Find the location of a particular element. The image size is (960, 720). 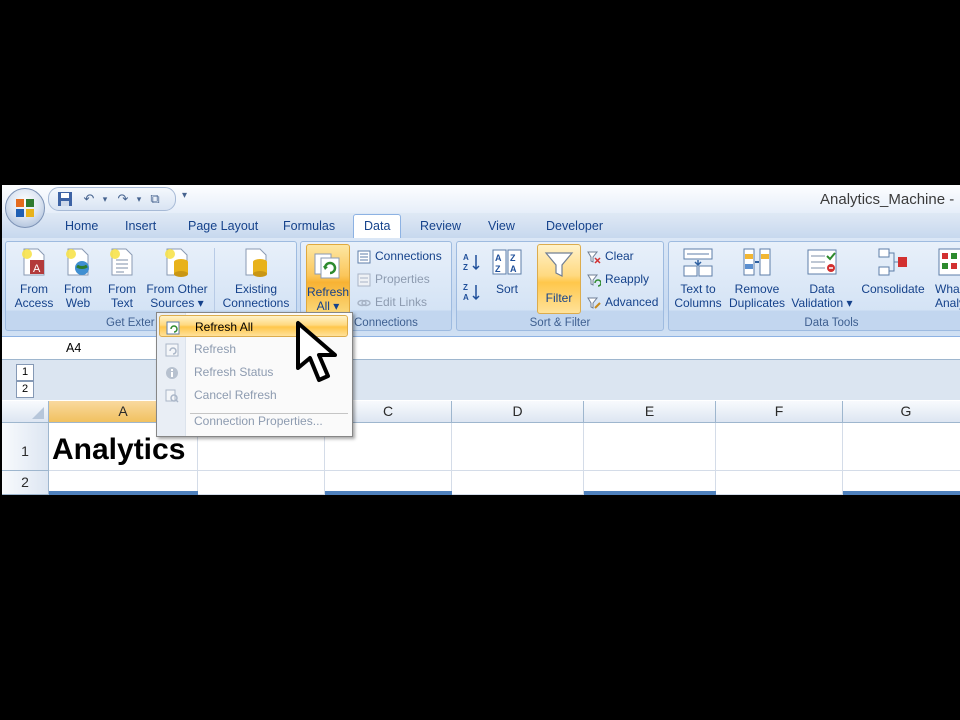

filter-button: Filter is located at coordinates (559, 279).